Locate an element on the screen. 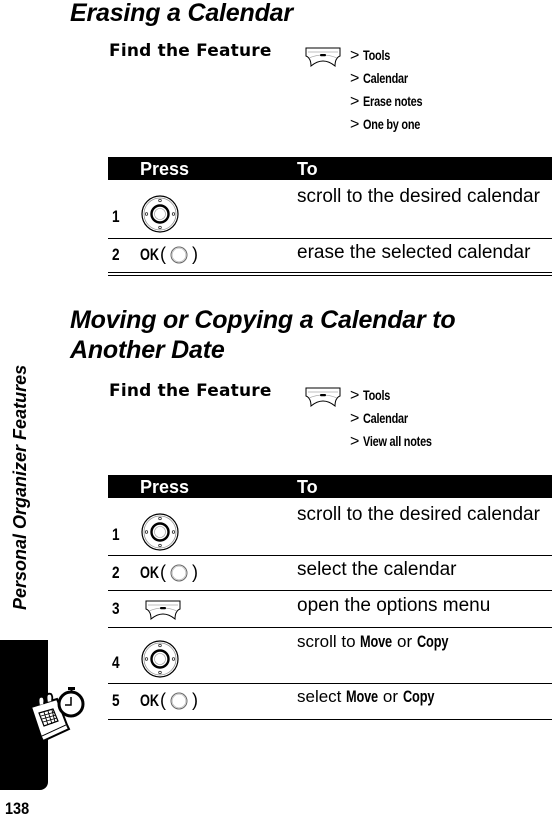 This screenshot has width=552, height=819. path-item: > Erase notes is located at coordinates (394, 101).